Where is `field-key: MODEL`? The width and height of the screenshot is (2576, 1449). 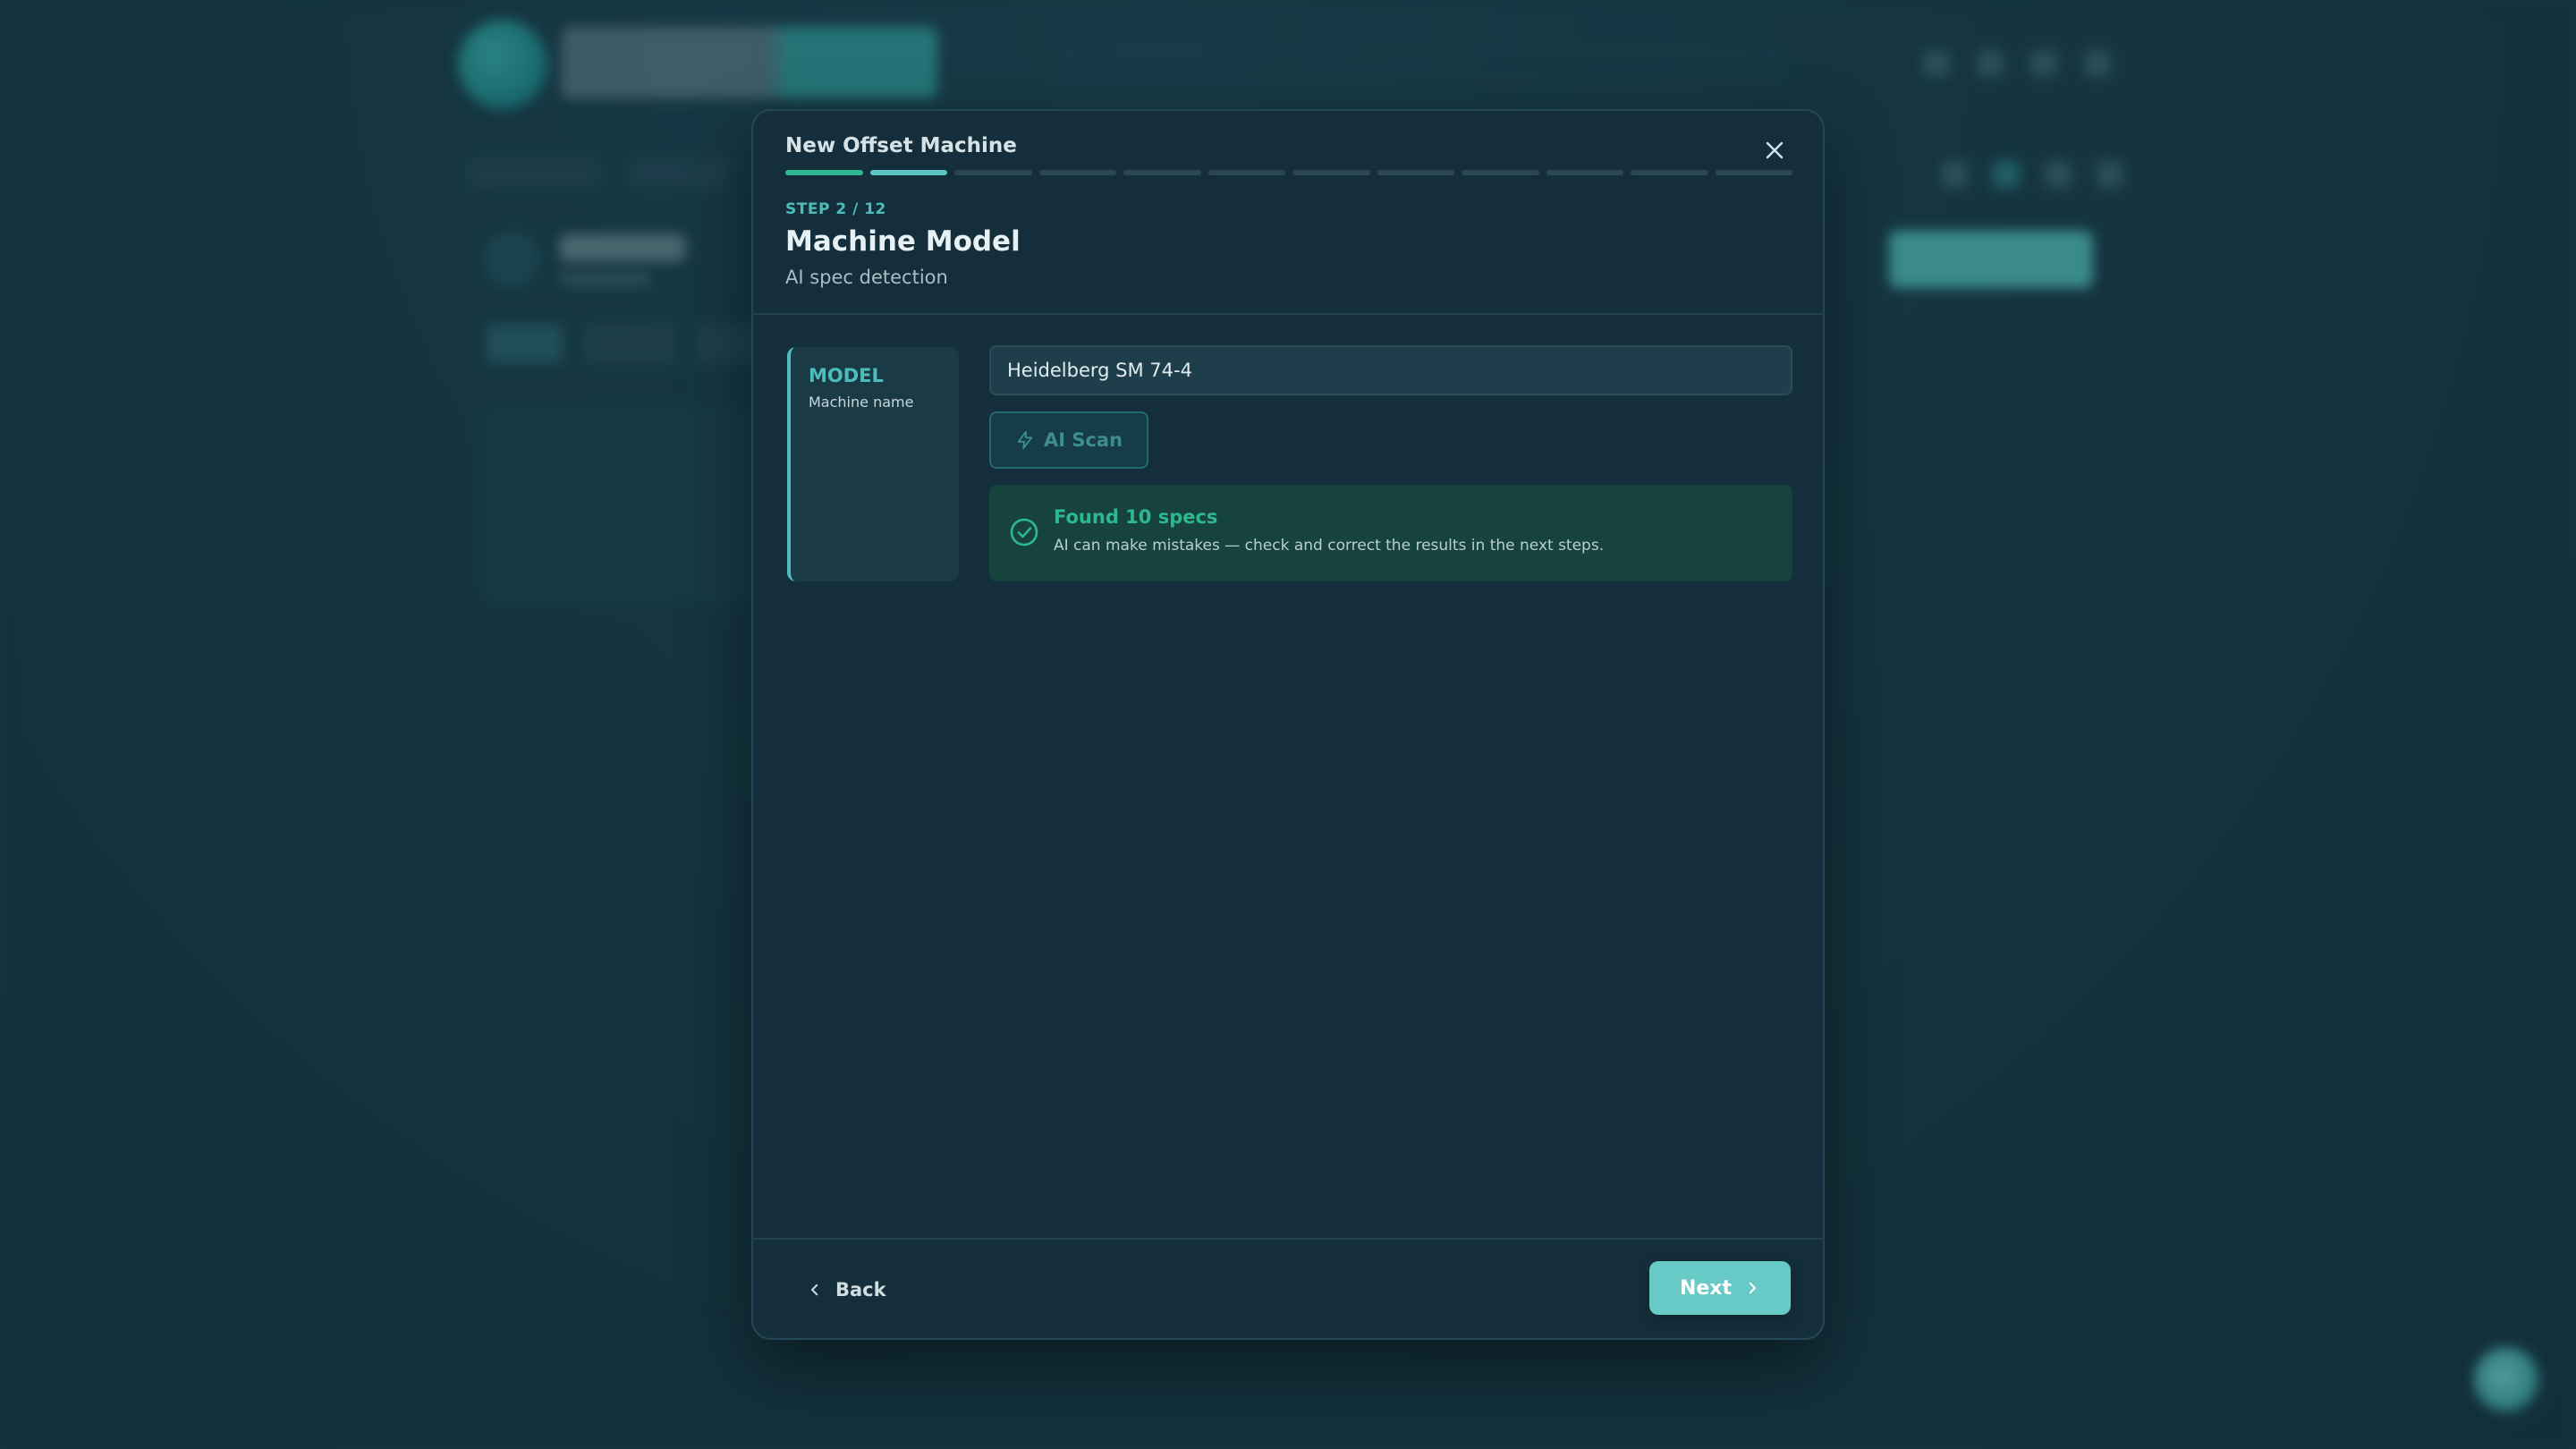 field-key: MODEL is located at coordinates (846, 375).